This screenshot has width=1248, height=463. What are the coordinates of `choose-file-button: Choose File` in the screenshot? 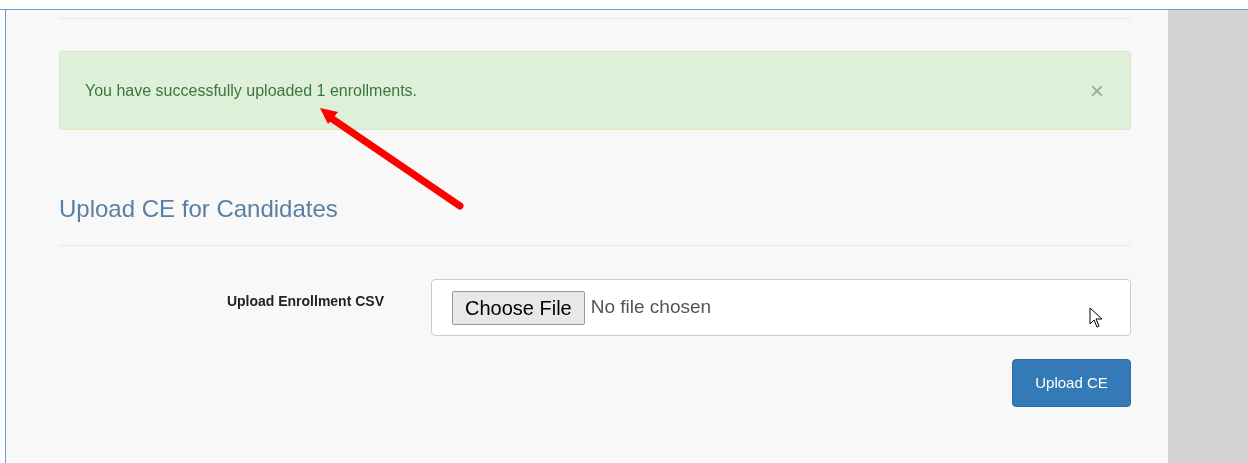 It's located at (518, 307).